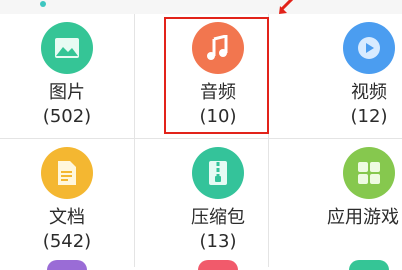 The image size is (402, 270). I want to click on category-name: 应用游戏, so click(363, 217).